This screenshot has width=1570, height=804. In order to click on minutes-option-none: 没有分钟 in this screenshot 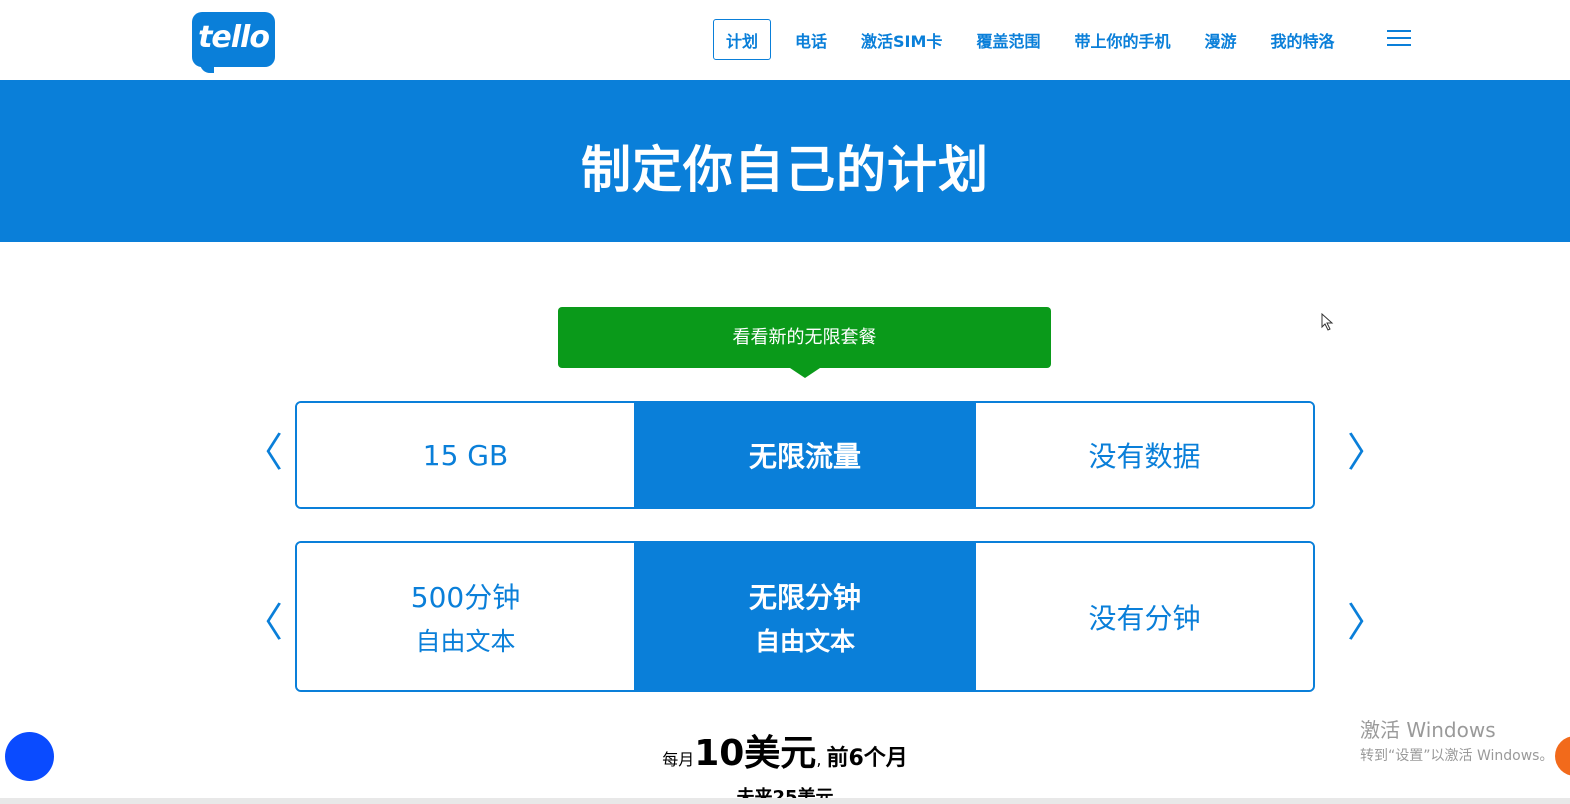, I will do `click(1144, 616)`.